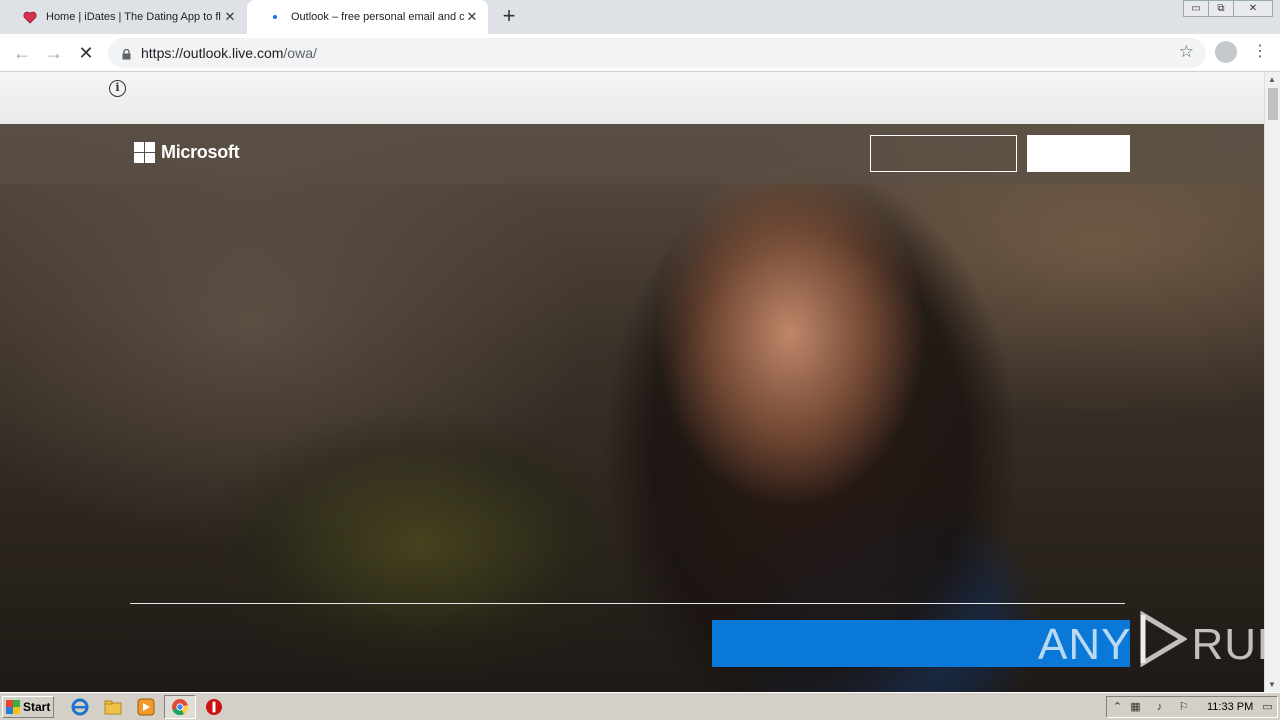 This screenshot has width=1280, height=721. I want to click on microsoft-grid-icon, so click(144, 152).